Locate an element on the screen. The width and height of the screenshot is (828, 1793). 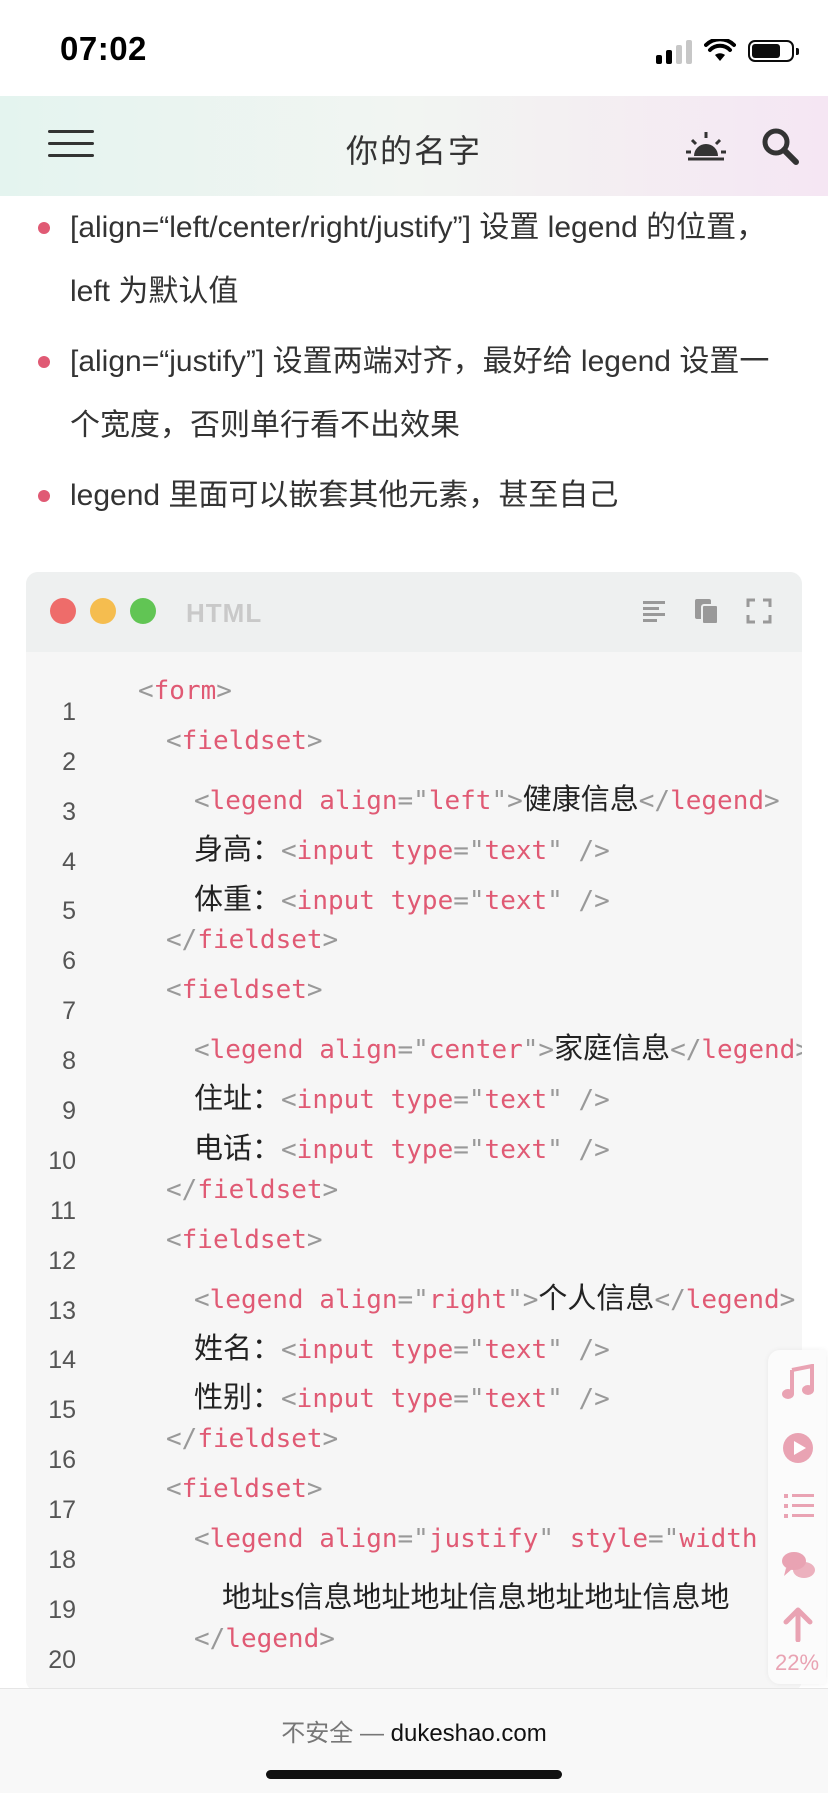
line-number: 18 is located at coordinates (62, 1560).